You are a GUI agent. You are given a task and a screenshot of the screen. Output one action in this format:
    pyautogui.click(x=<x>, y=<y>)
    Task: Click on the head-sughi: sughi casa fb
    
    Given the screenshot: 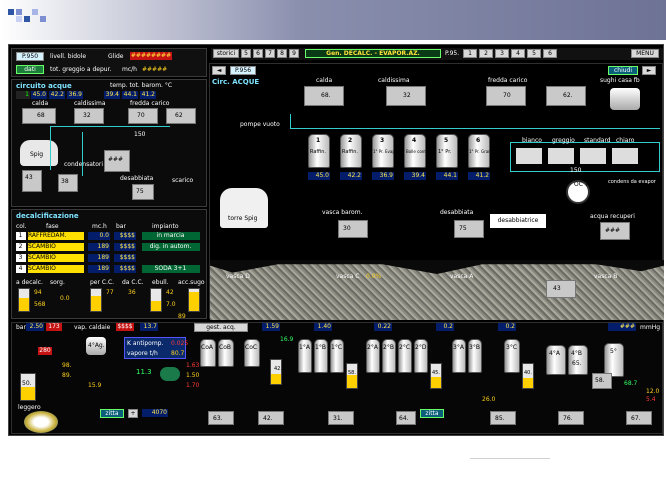 What is the action you would take?
    pyautogui.click(x=620, y=80)
    